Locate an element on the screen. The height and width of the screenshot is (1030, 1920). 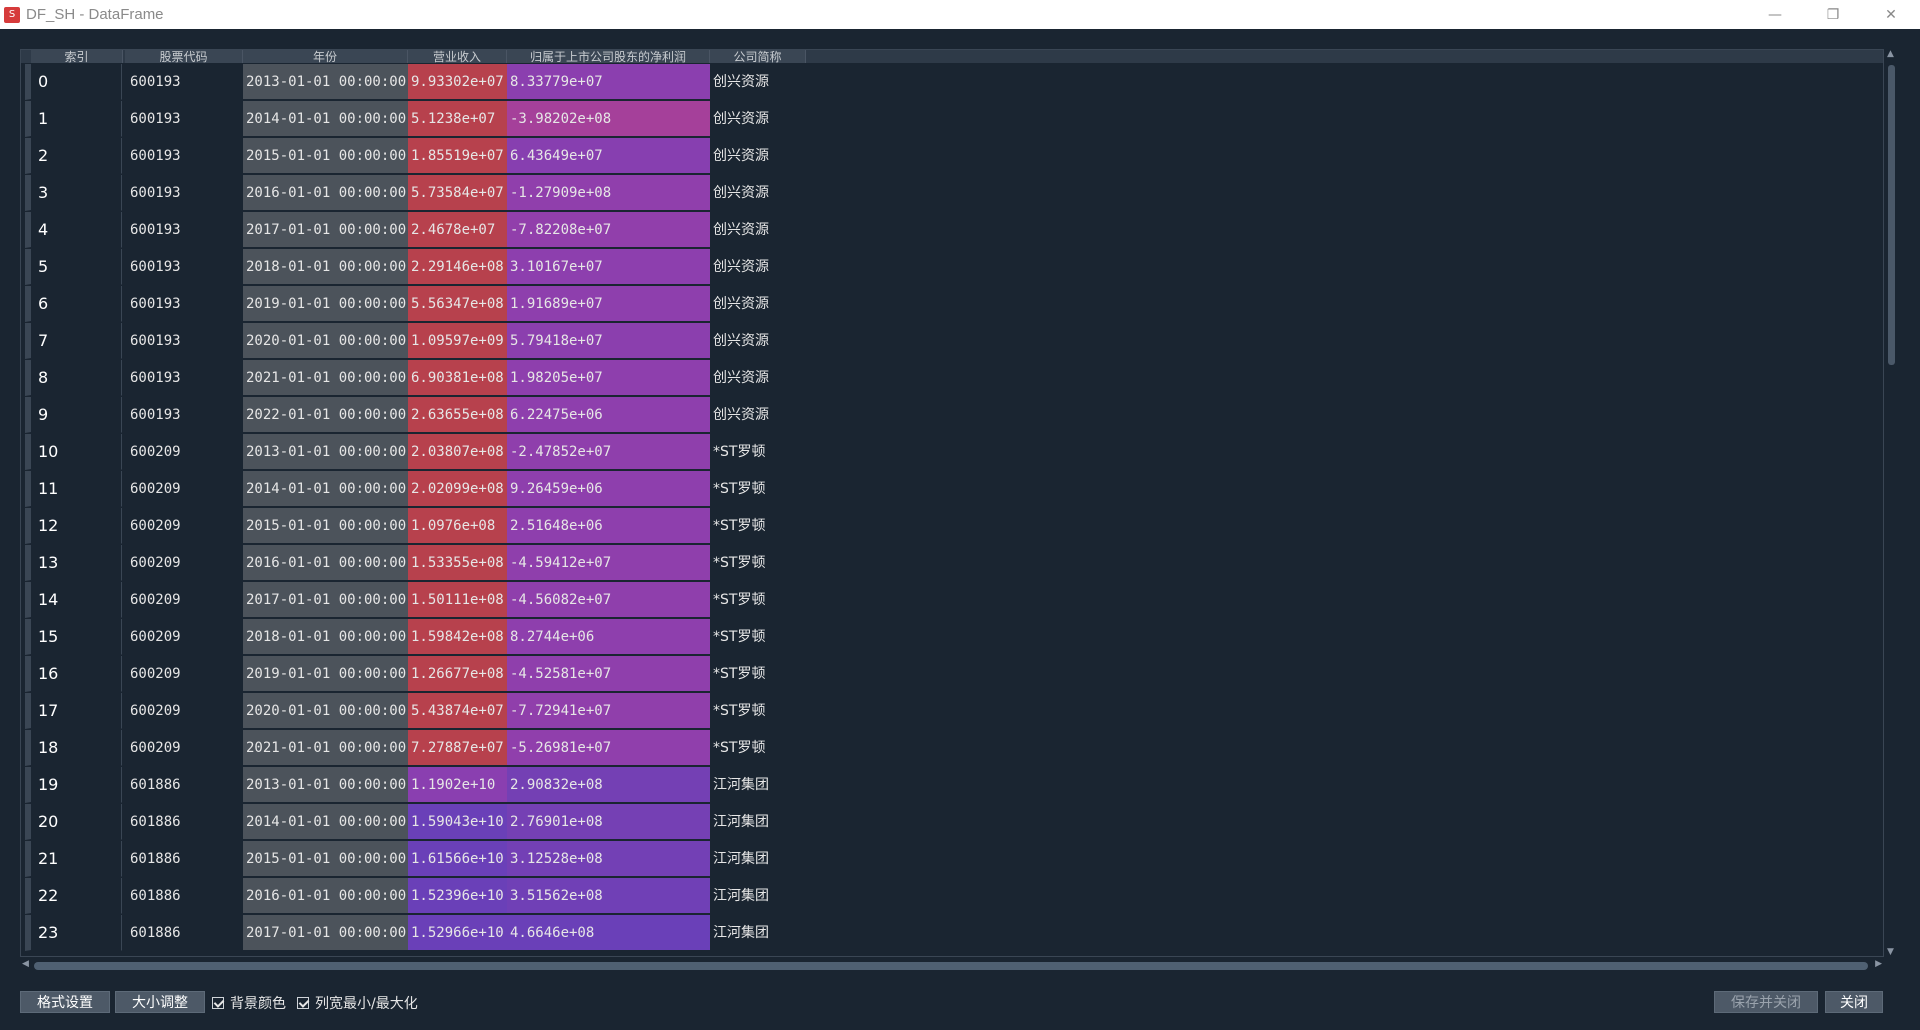
cell-year: 2022-01-01 00:00:00 is located at coordinates (325, 415).